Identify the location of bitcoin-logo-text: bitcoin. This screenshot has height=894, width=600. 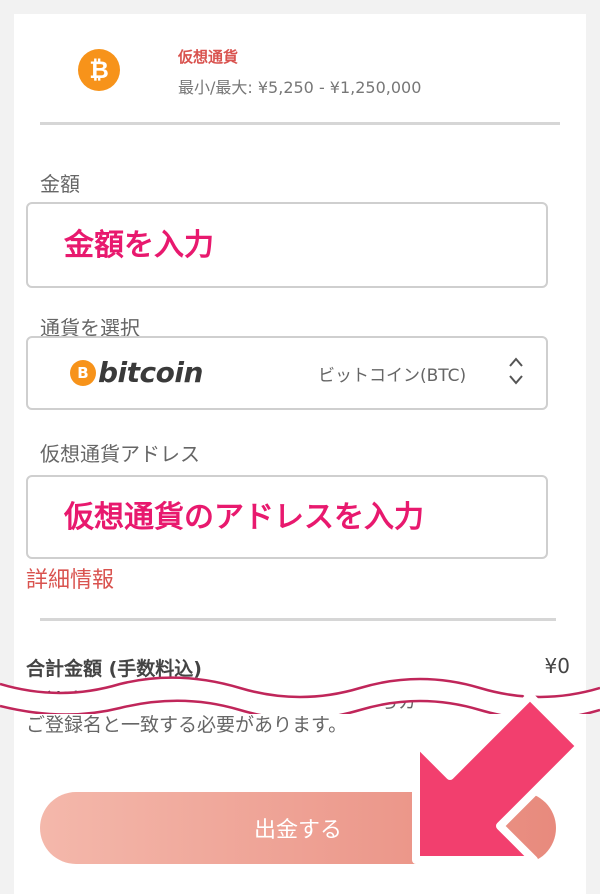
(150, 372).